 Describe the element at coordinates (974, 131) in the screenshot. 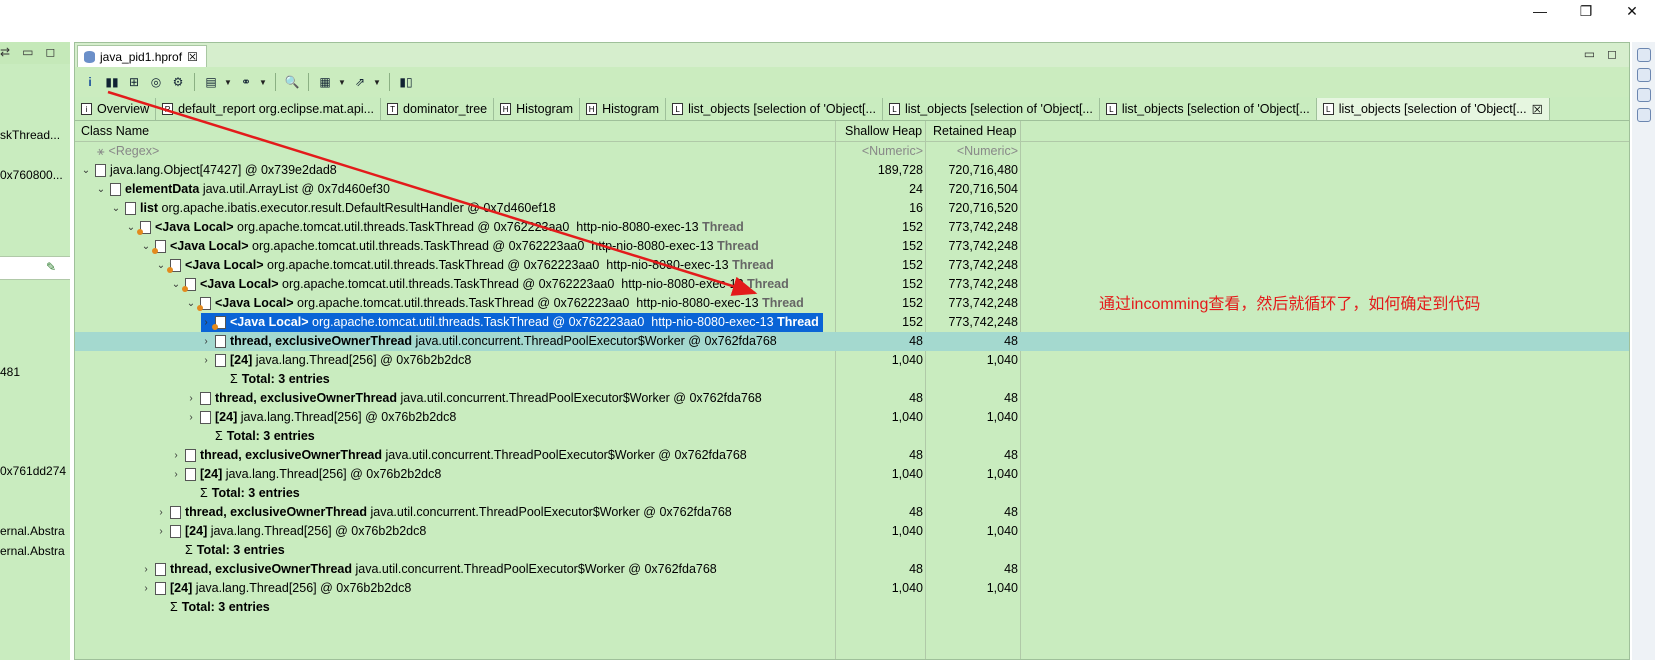

I see `column-retained-heap: Retained Heap` at that location.